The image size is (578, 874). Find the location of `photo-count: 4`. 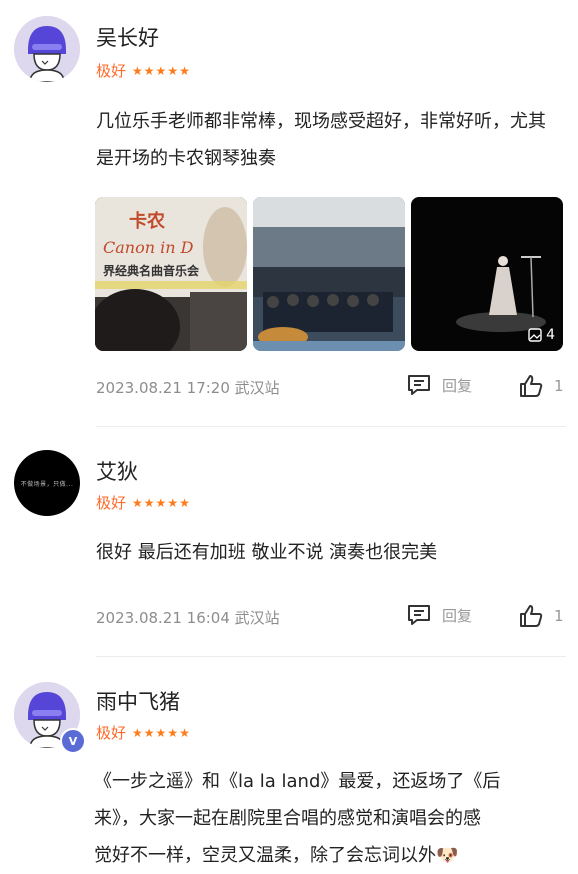

photo-count: 4 is located at coordinates (541, 335).